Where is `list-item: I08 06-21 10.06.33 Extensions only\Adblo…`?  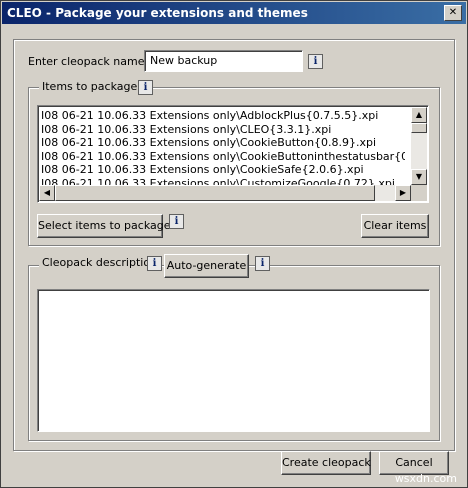 list-item: I08 06-21 10.06.33 Extensions only\Adblo… is located at coordinates (223, 116).